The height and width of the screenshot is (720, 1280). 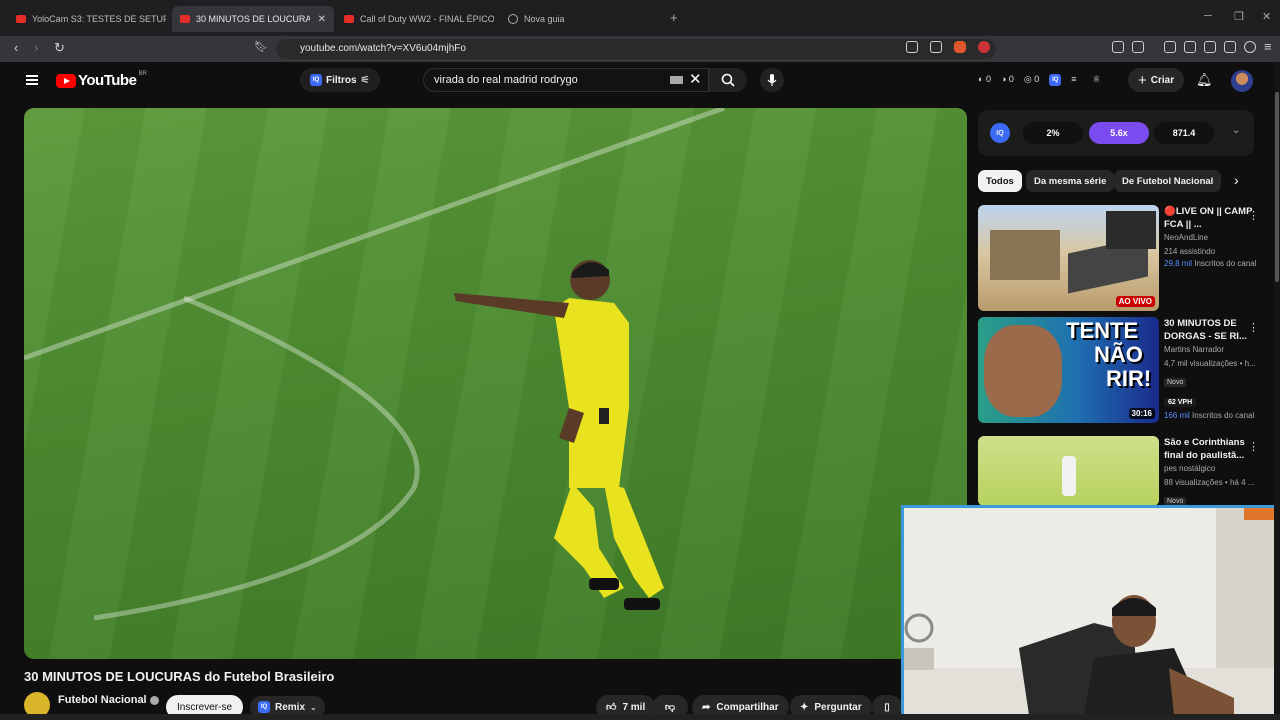 What do you see at coordinates (670, 707) in the screenshot?
I see `thumbs-down-icon: 👎︎` at bounding box center [670, 707].